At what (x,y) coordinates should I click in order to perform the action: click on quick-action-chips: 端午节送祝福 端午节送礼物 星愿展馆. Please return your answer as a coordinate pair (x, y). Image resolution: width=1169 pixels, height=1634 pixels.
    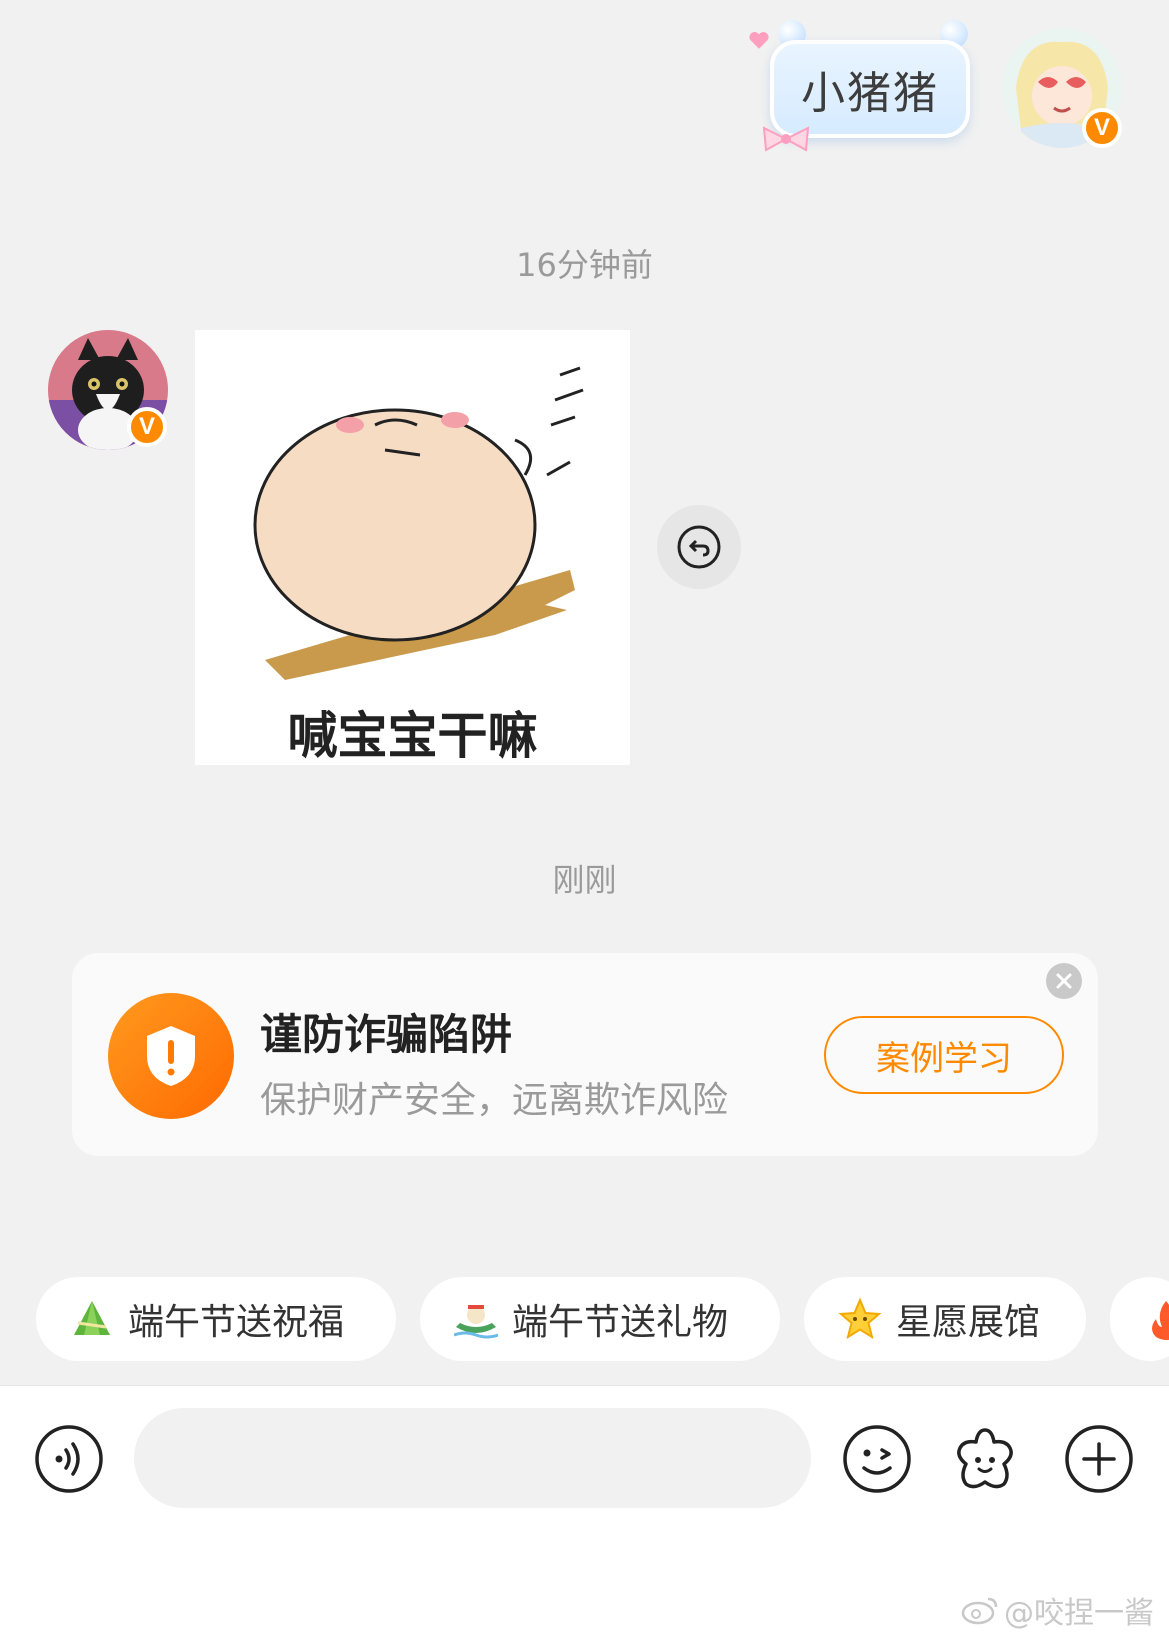
    Looking at the image, I should click on (584, 1319).